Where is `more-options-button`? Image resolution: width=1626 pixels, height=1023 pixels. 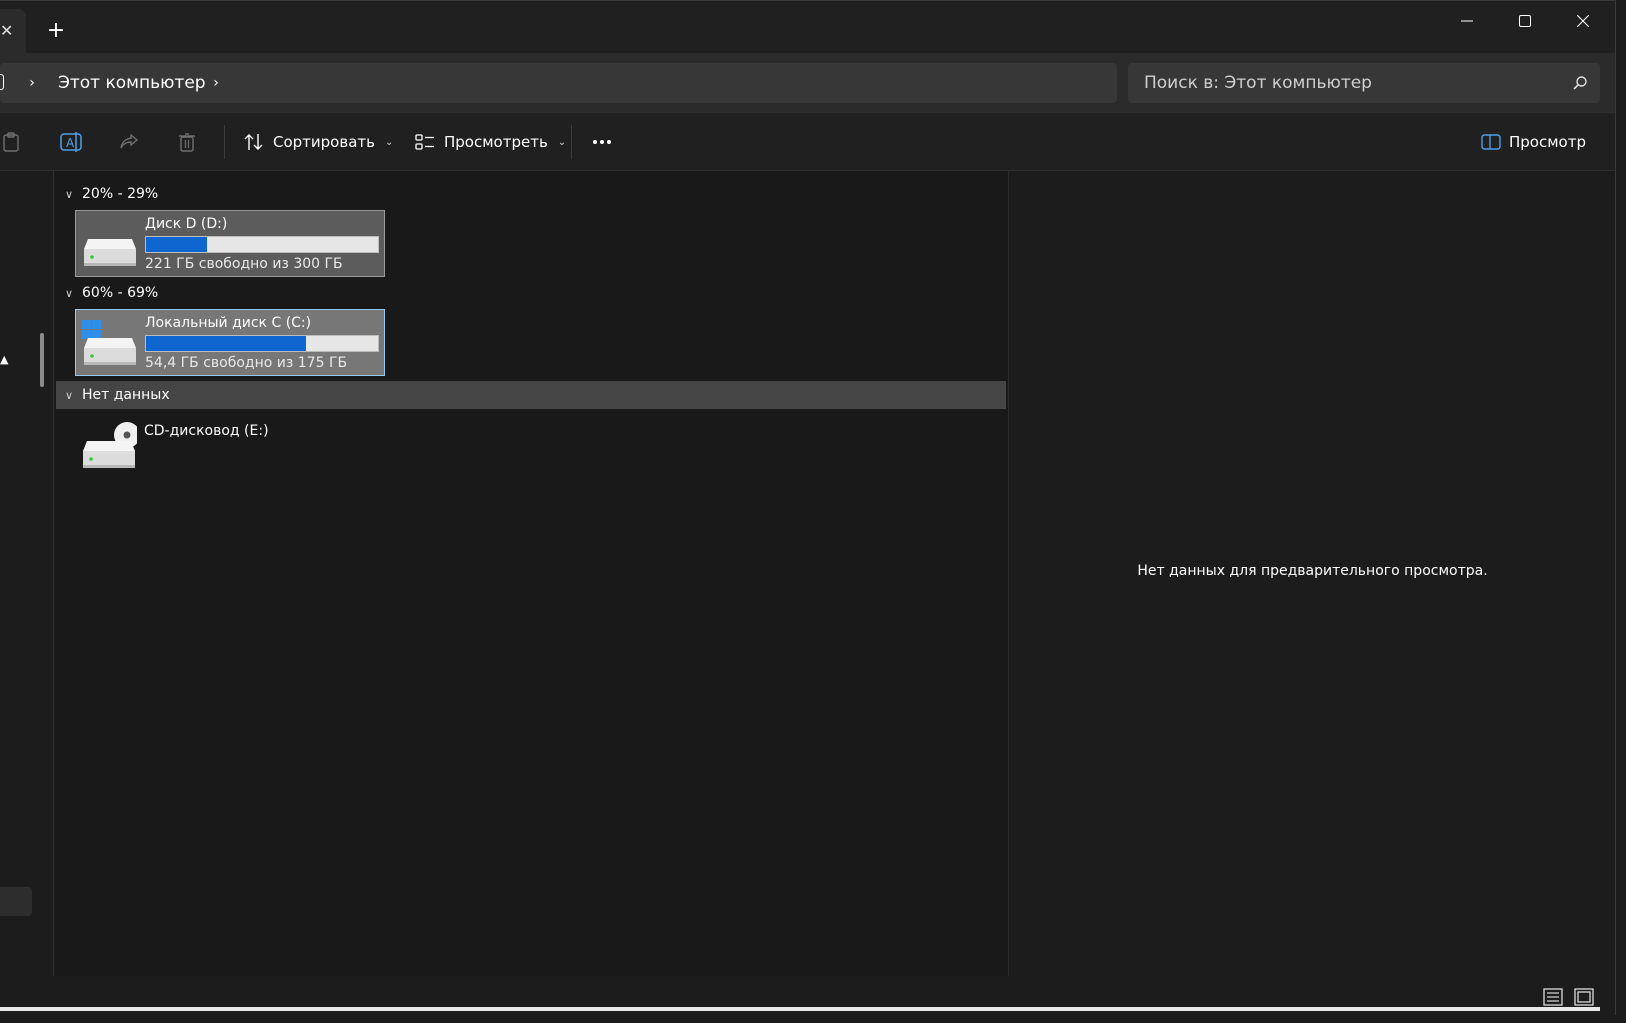 more-options-button is located at coordinates (602, 142).